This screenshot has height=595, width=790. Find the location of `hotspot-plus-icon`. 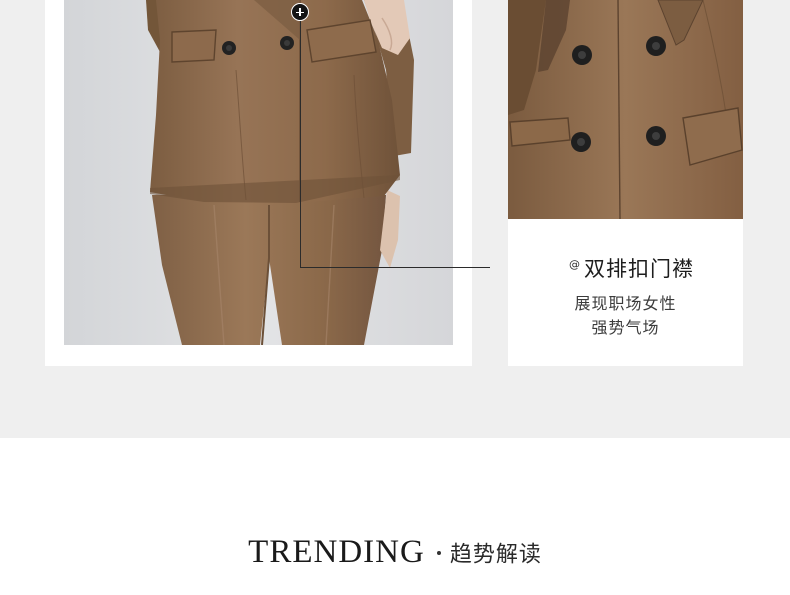

hotspot-plus-icon is located at coordinates (300, 12).